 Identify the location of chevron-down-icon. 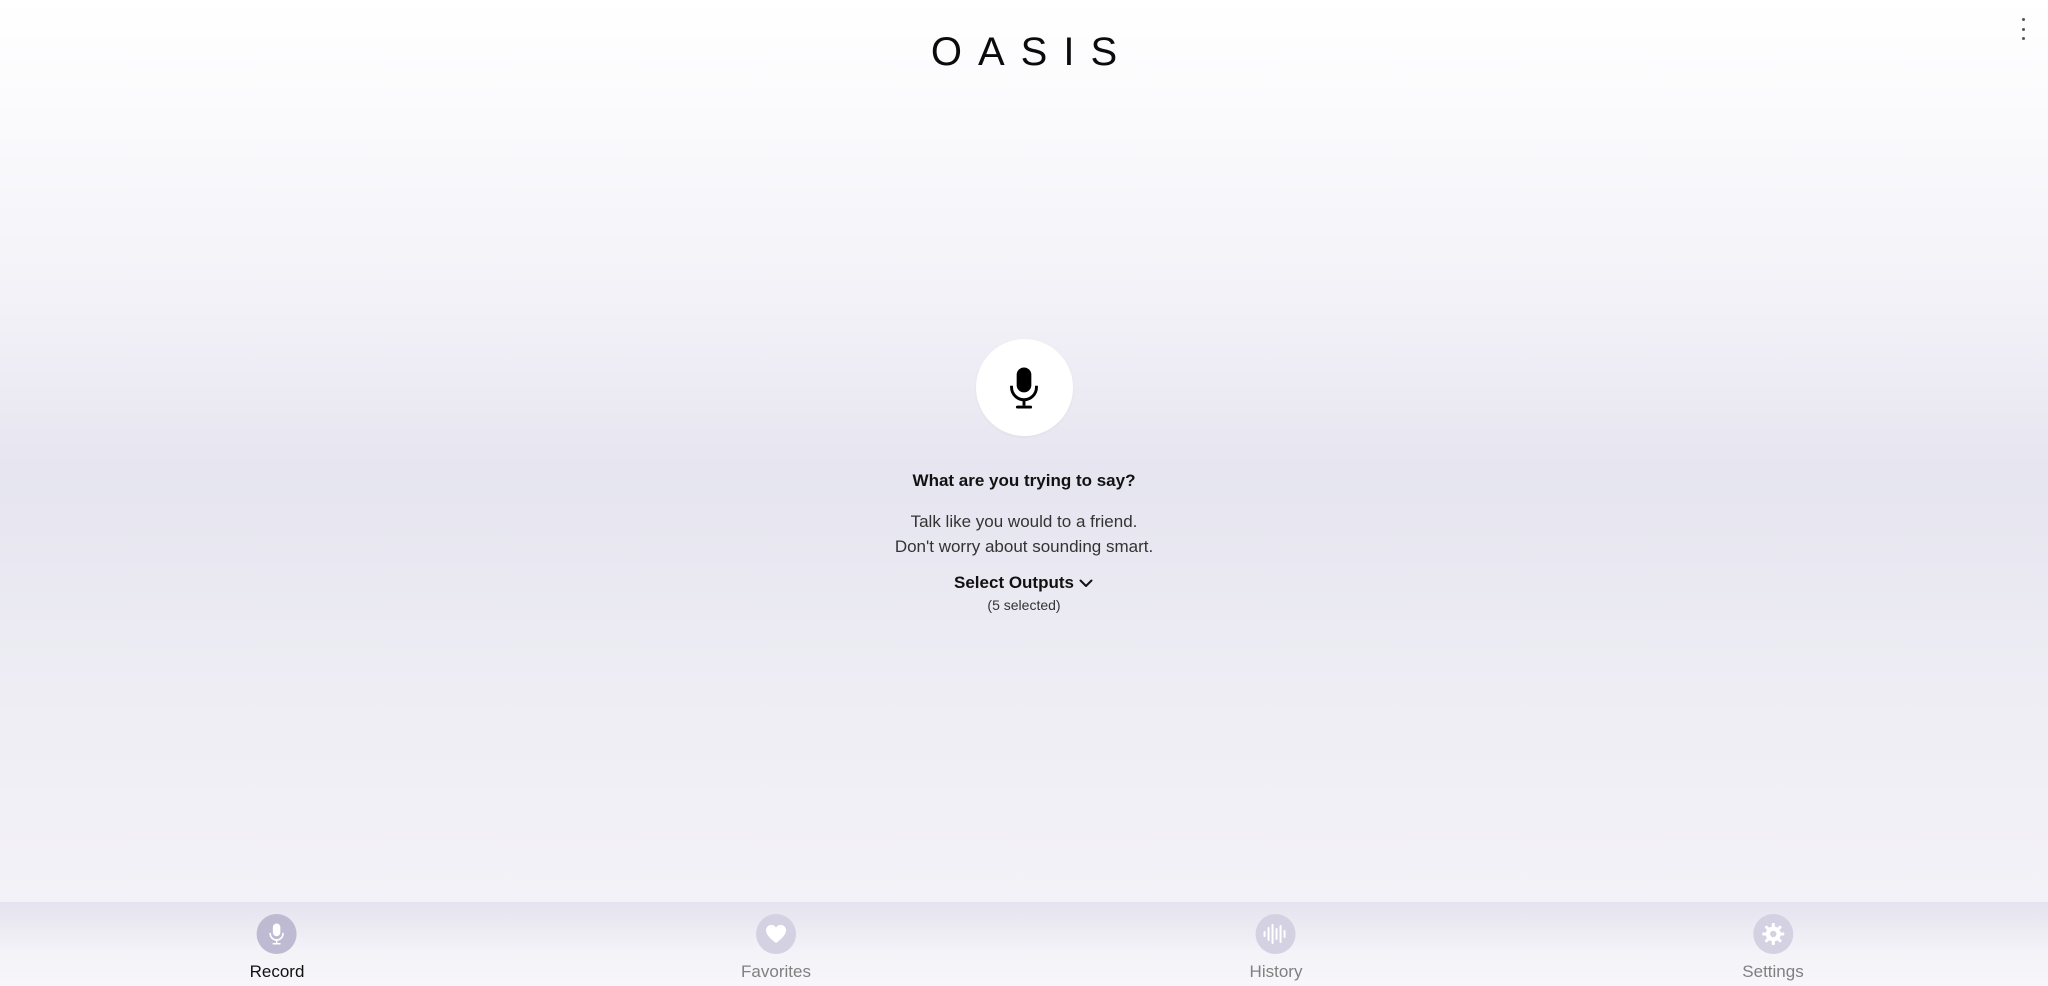
(1086, 583).